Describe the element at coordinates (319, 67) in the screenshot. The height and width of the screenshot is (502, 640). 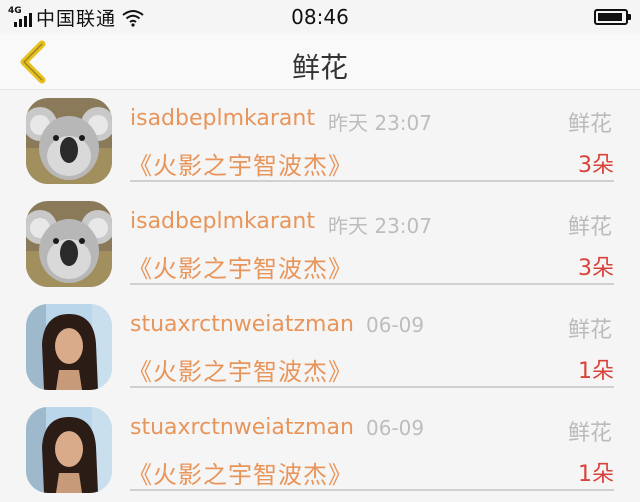
I see `page-title: 鲜花` at that location.